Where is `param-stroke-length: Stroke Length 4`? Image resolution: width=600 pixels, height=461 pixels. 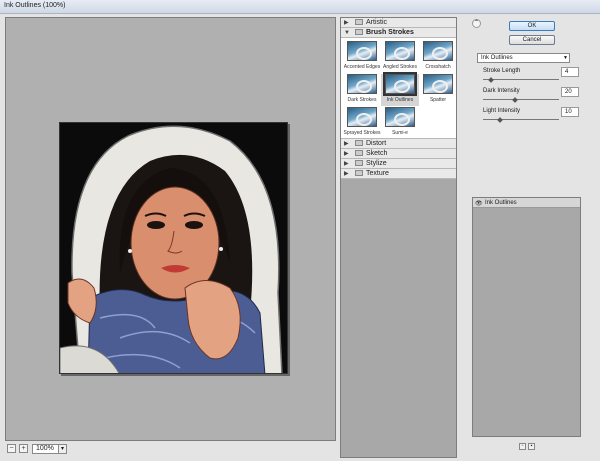 param-stroke-length: Stroke Length 4 is located at coordinates (530, 77).